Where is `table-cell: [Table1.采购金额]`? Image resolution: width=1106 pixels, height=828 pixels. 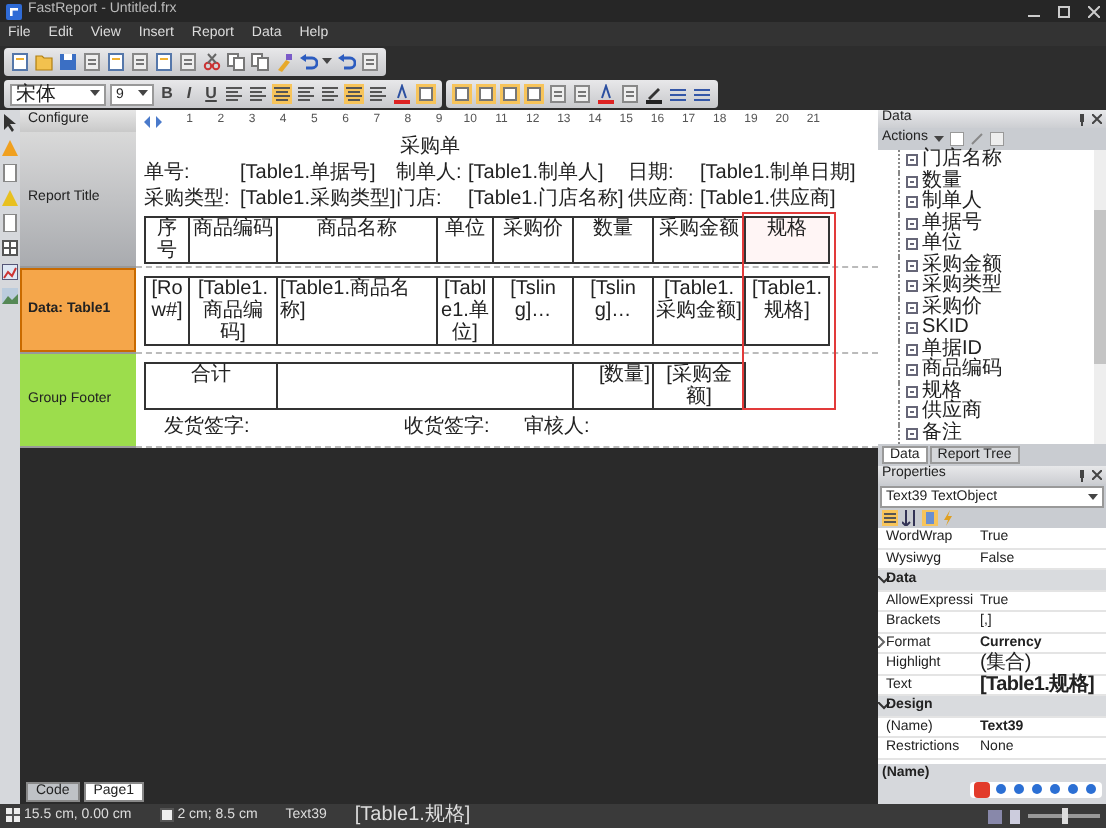 table-cell: [Table1.采购金额] is located at coordinates (699, 311).